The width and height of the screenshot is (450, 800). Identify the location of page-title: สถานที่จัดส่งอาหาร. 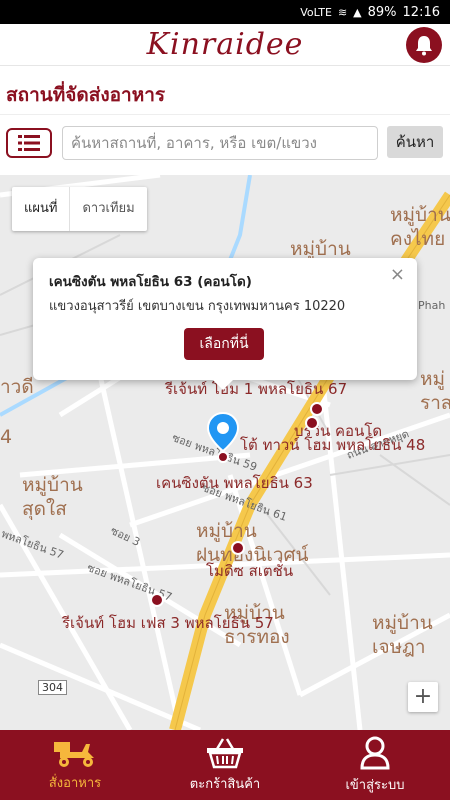
(86, 95).